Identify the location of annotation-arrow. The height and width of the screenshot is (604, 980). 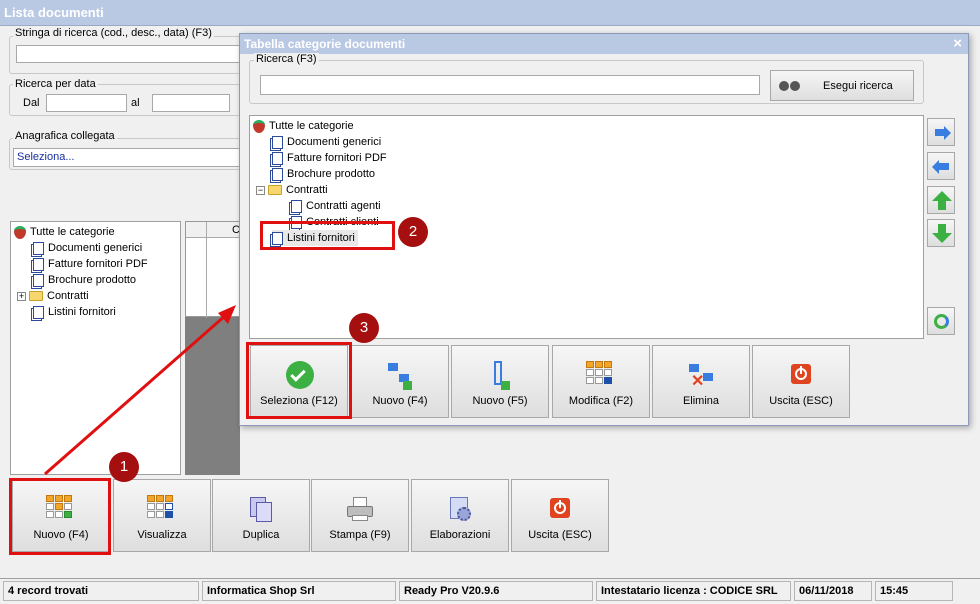
(140, 390).